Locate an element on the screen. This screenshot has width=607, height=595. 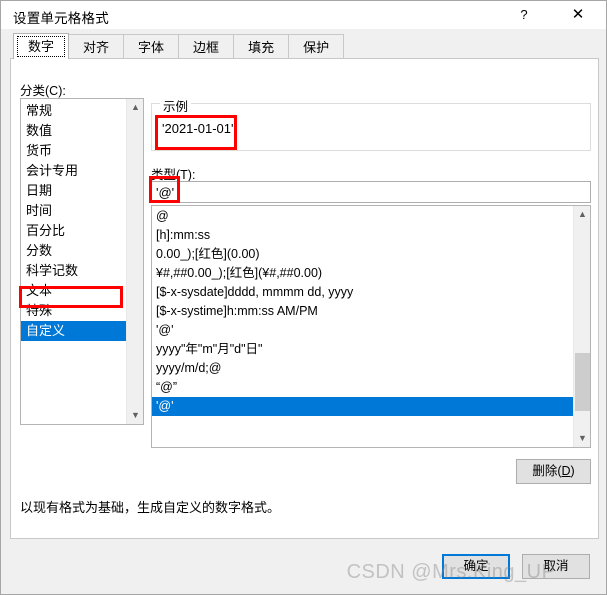
sample-groupbox: 示例 '2021-01-01' is located at coordinates (371, 123).